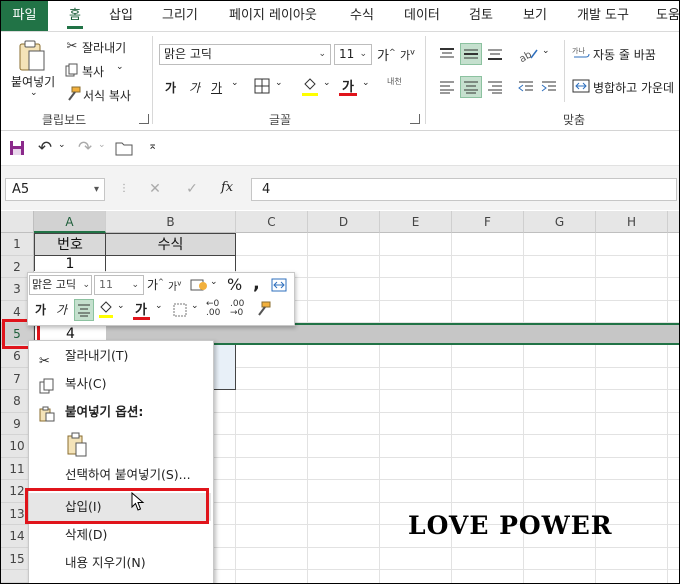  I want to click on name-box: A5 ▾, so click(55, 189).